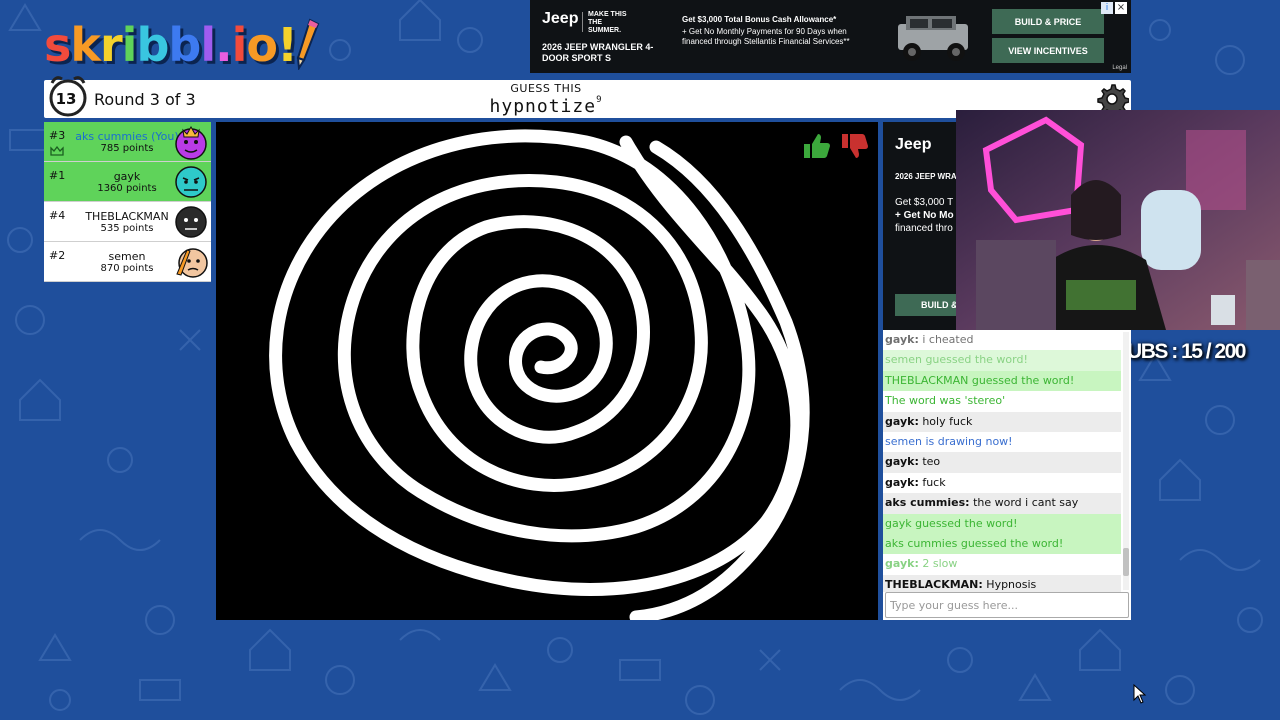 The height and width of the screenshot is (720, 1280). Describe the element at coordinates (57, 135) in the screenshot. I see `player-rank: #3` at that location.